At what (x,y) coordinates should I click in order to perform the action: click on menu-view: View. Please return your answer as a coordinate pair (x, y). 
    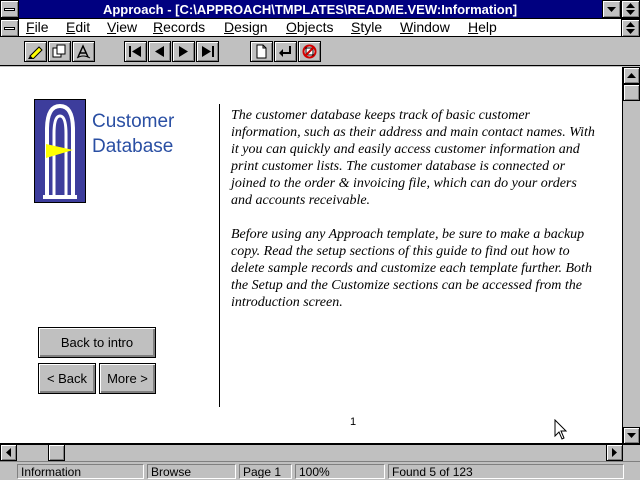
    Looking at the image, I should click on (122, 27).